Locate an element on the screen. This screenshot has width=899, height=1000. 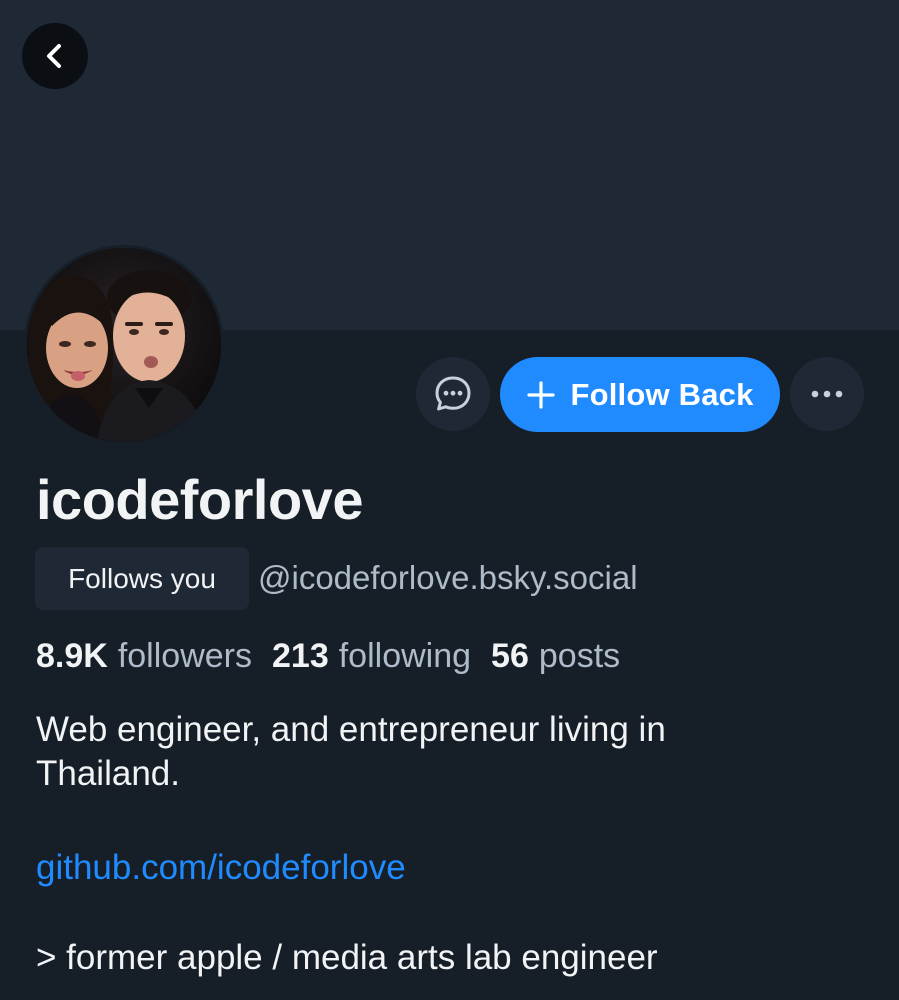
posts-stat: 56 posts is located at coordinates (555, 656).